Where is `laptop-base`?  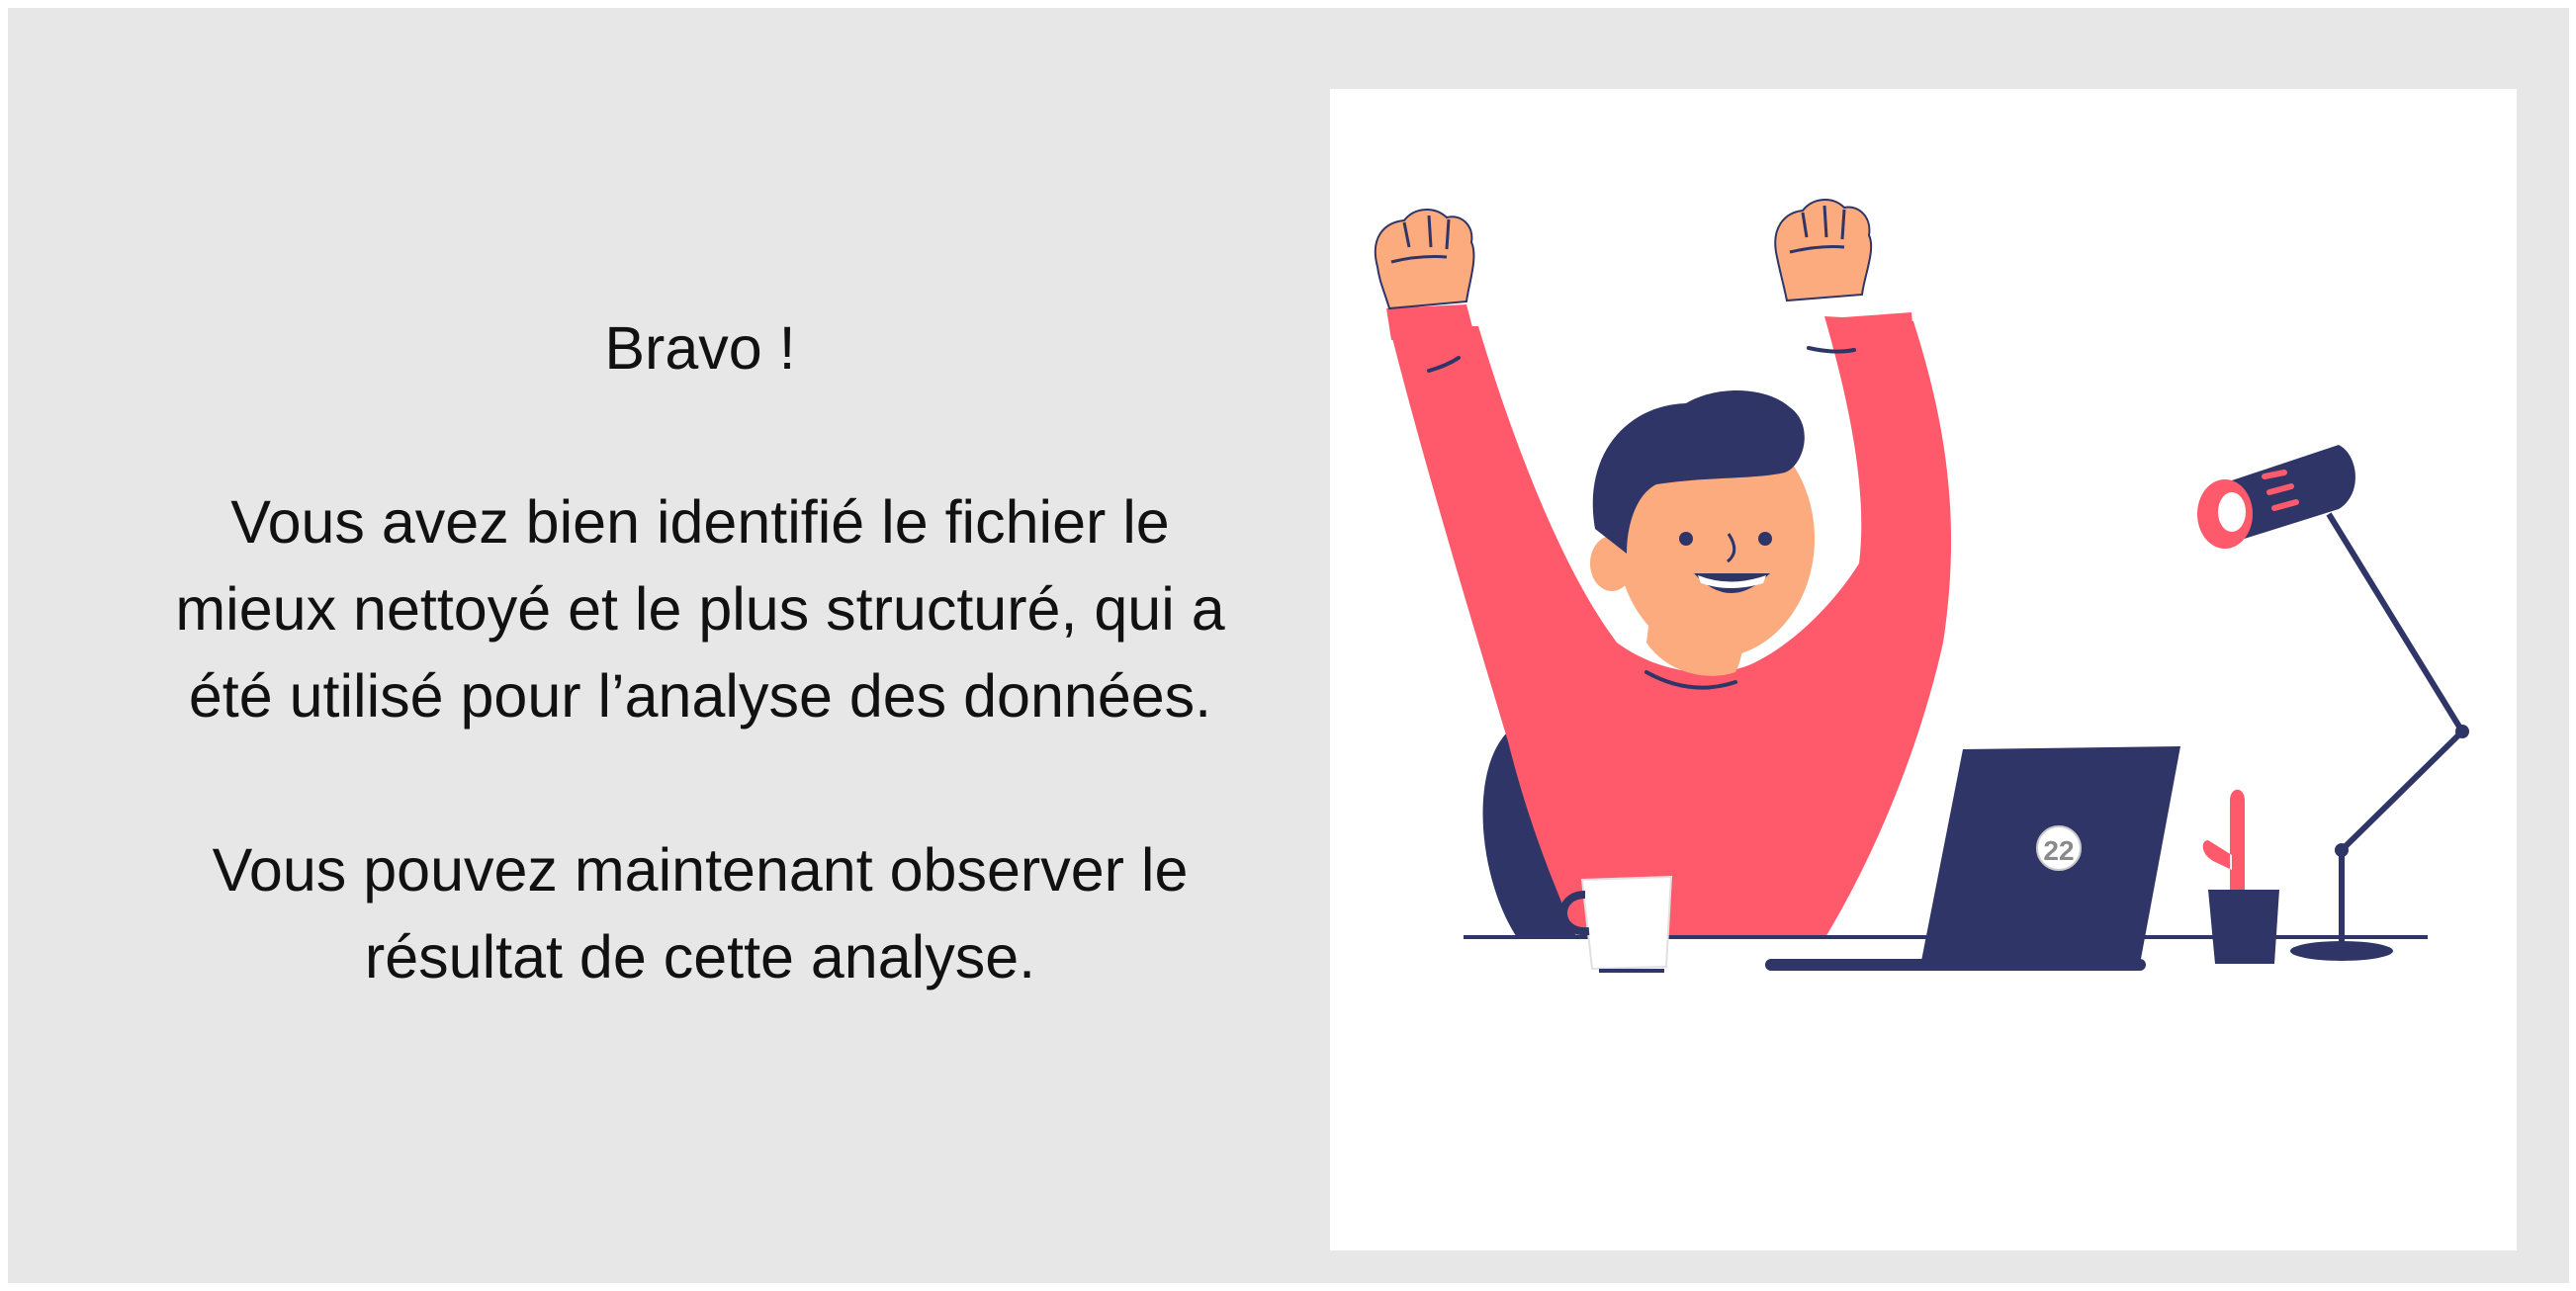
laptop-base is located at coordinates (1955, 965).